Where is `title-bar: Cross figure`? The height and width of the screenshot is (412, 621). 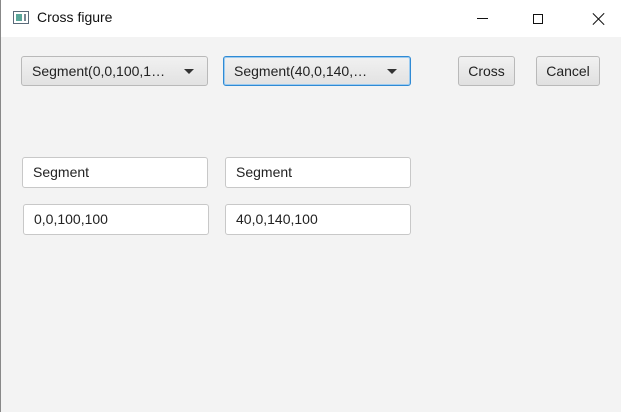
title-bar: Cross figure is located at coordinates (311, 18).